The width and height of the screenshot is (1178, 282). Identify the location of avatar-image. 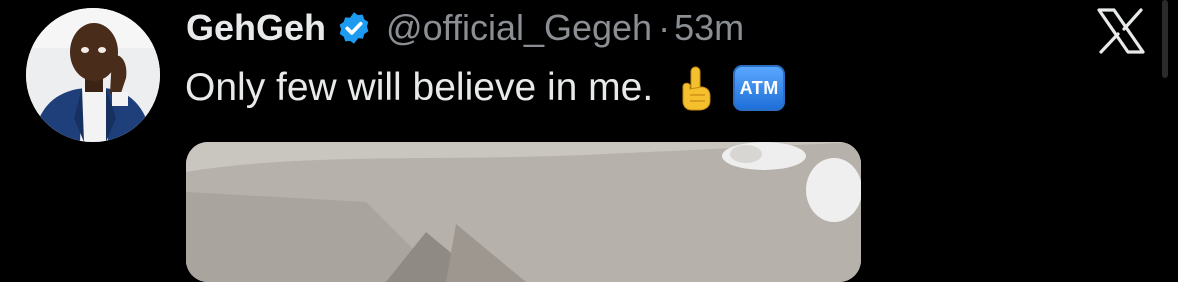
(93, 75).